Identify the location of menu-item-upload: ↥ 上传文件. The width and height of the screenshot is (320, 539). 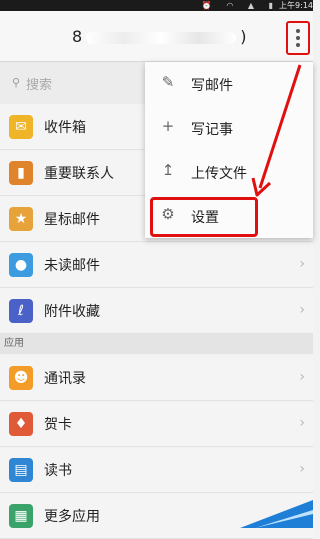
(229, 172).